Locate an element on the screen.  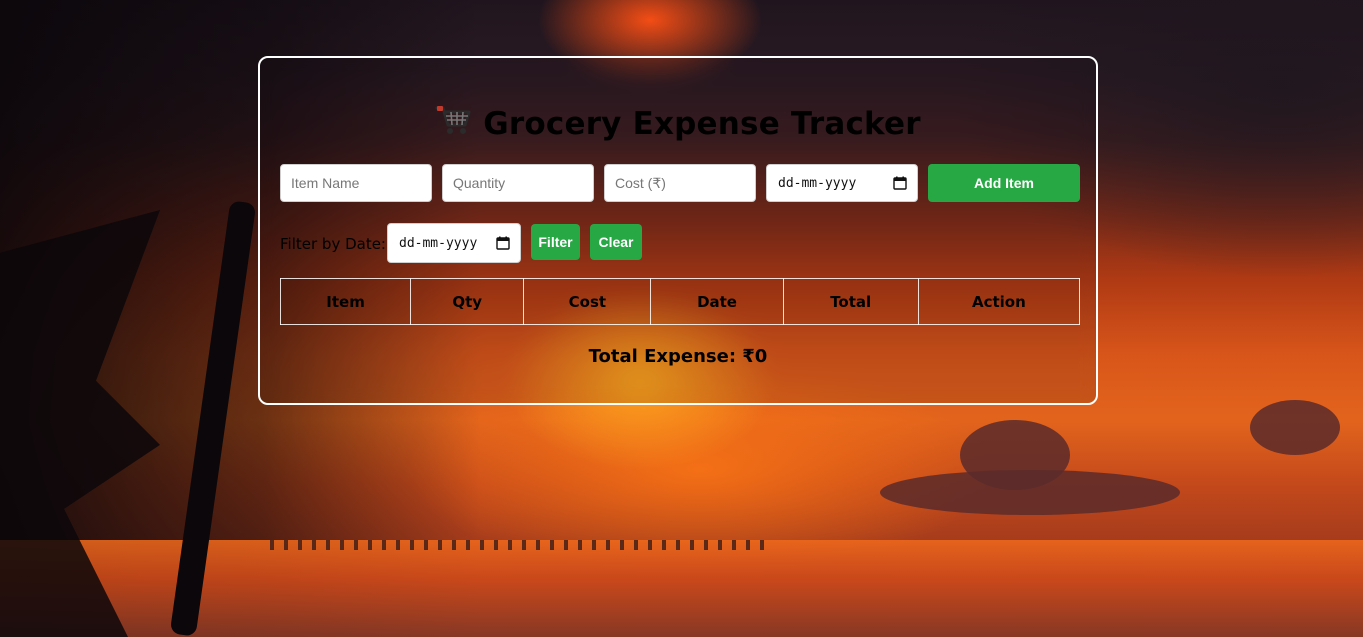
column-header-action: Action is located at coordinates (999, 301).